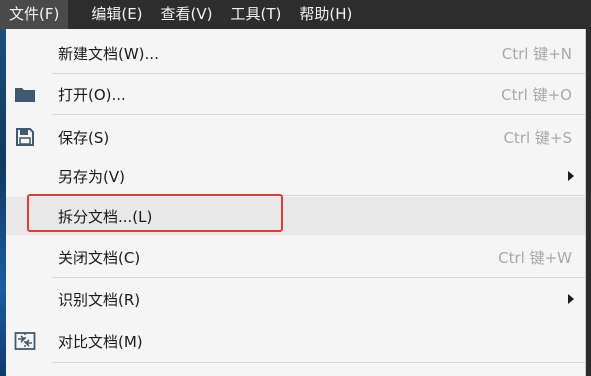 The image size is (591, 376). What do you see at coordinates (155, 213) in the screenshot?
I see `highlight-box` at bounding box center [155, 213].